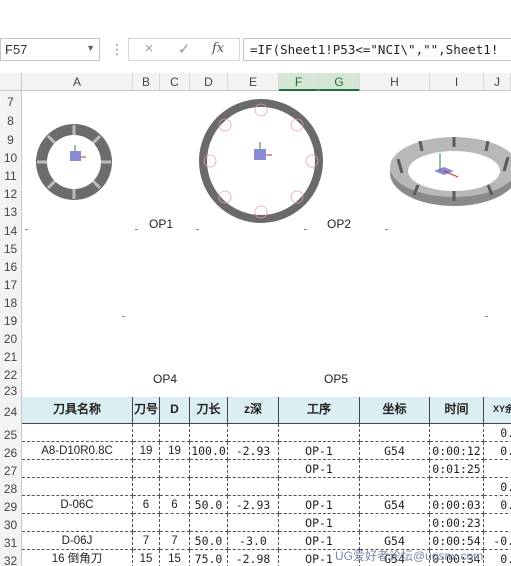  I want to click on column-header-b: B, so click(146, 82).